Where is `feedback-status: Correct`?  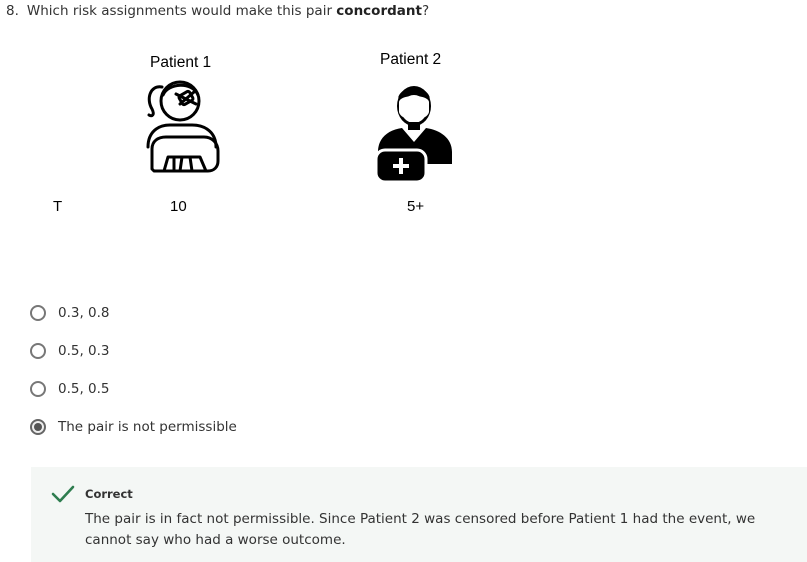 feedback-status: Correct is located at coordinates (109, 494).